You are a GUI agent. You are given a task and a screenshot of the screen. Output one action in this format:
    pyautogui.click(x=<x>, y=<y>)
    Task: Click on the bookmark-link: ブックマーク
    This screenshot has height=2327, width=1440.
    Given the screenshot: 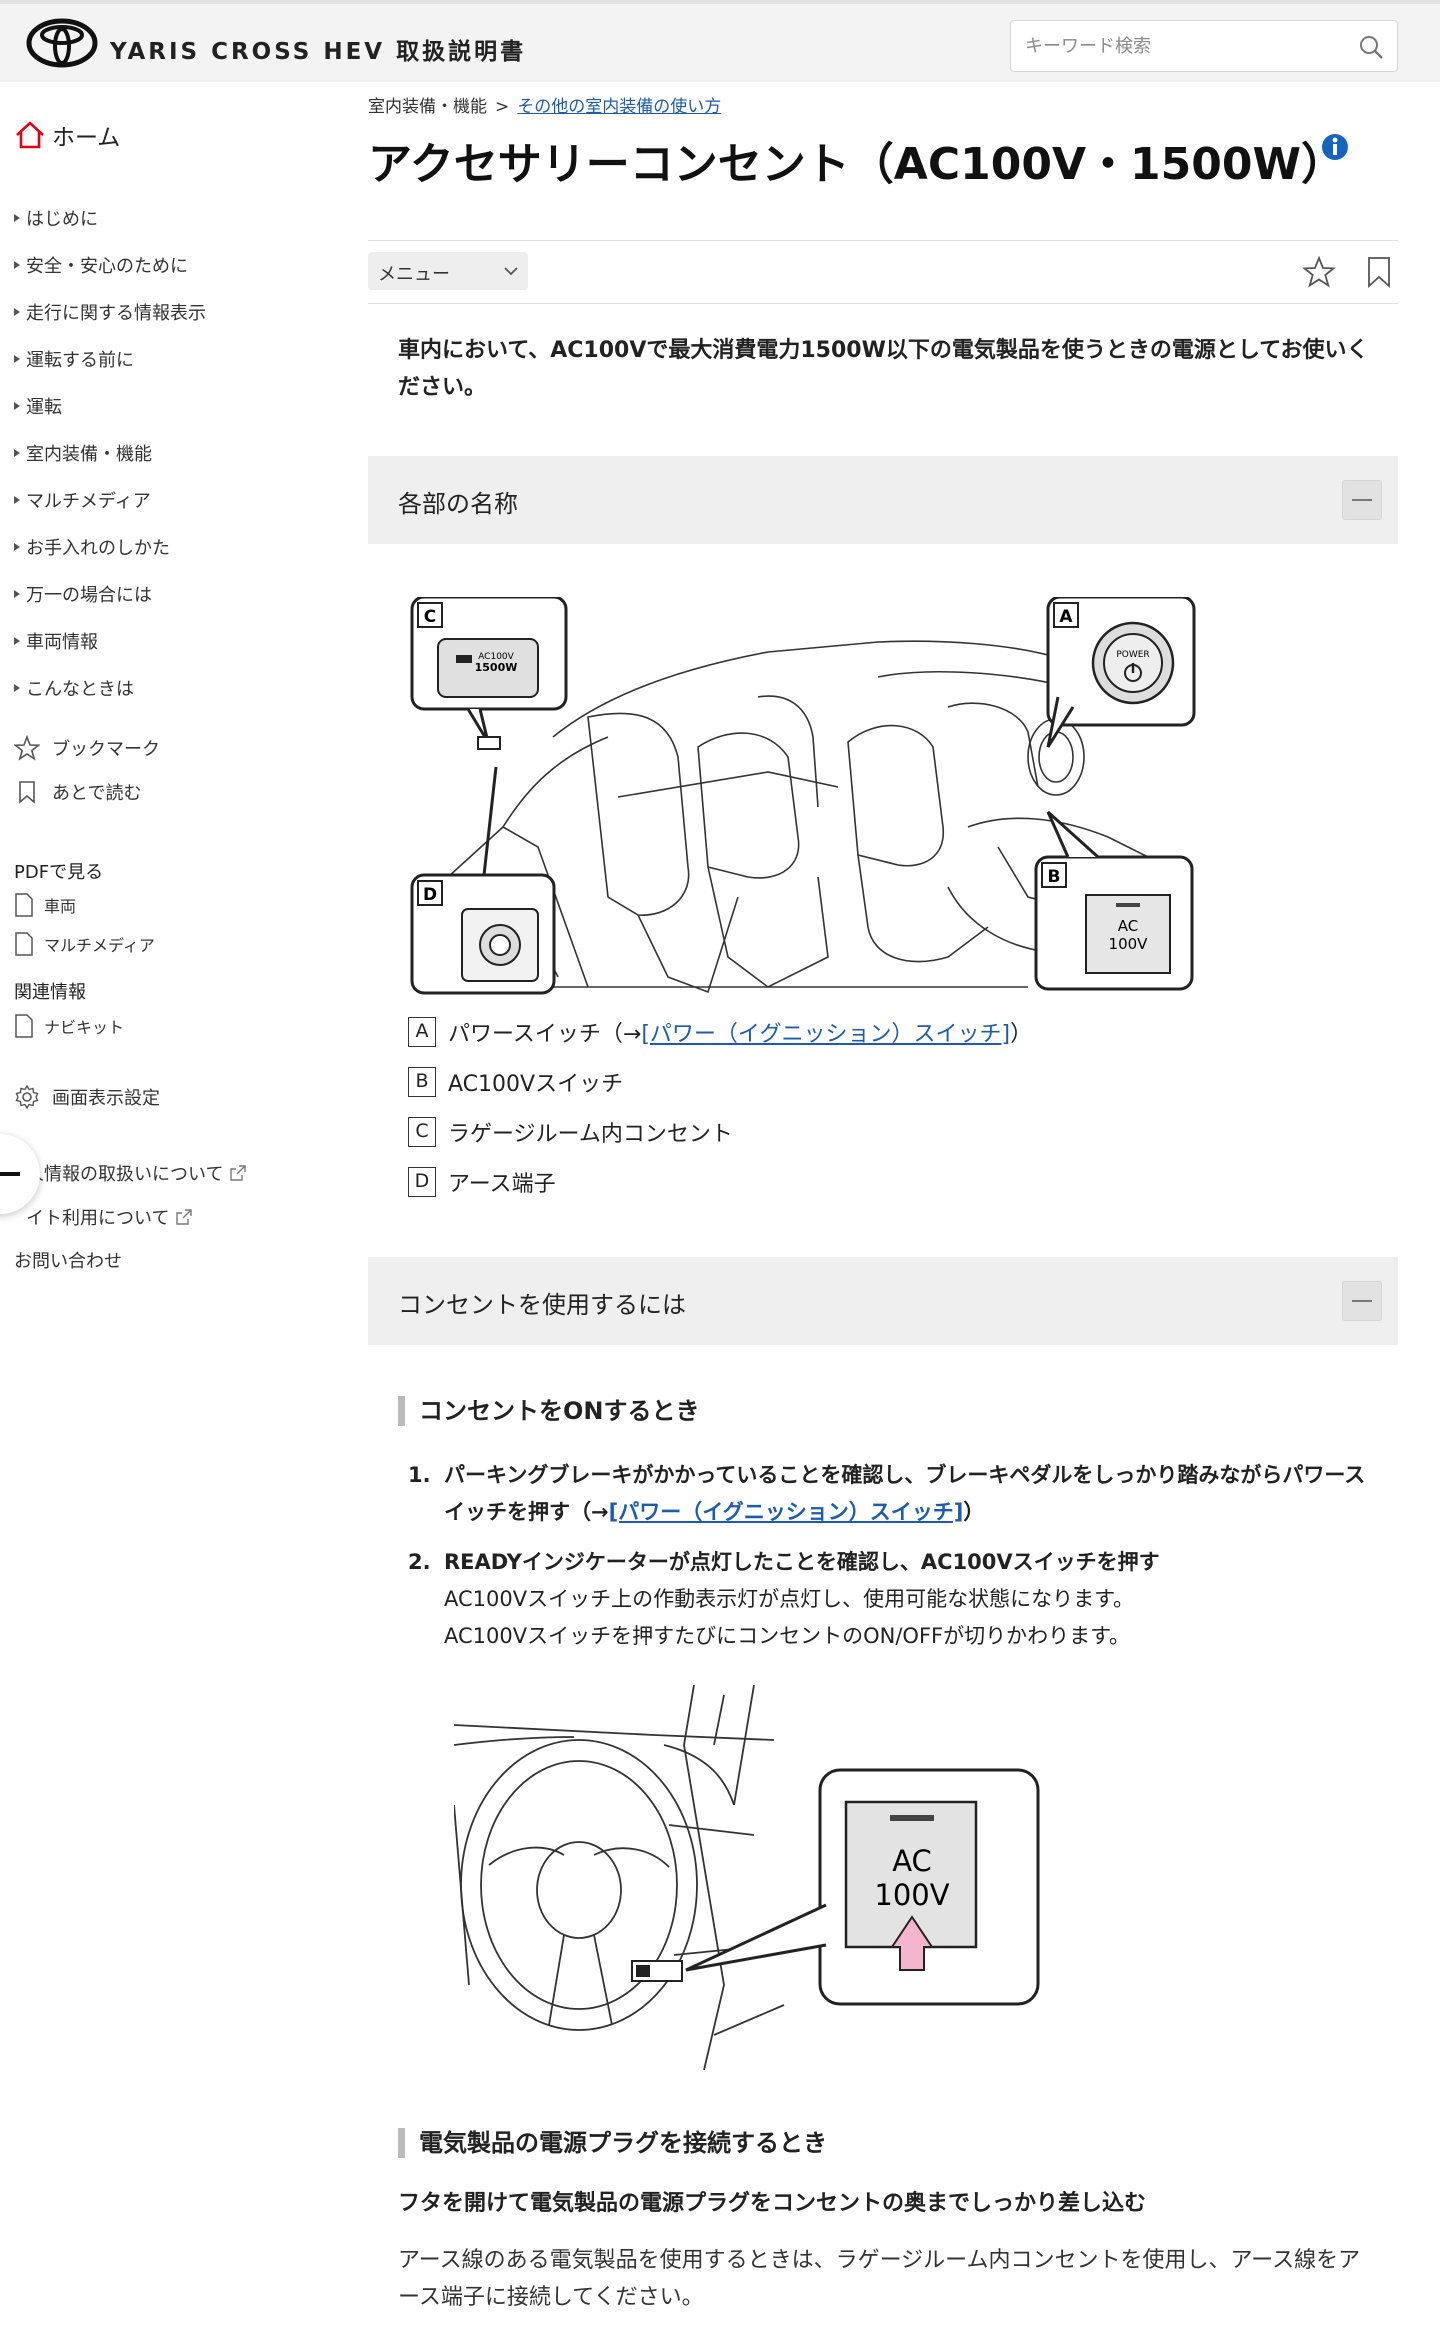 What is the action you would take?
    pyautogui.click(x=87, y=748)
    